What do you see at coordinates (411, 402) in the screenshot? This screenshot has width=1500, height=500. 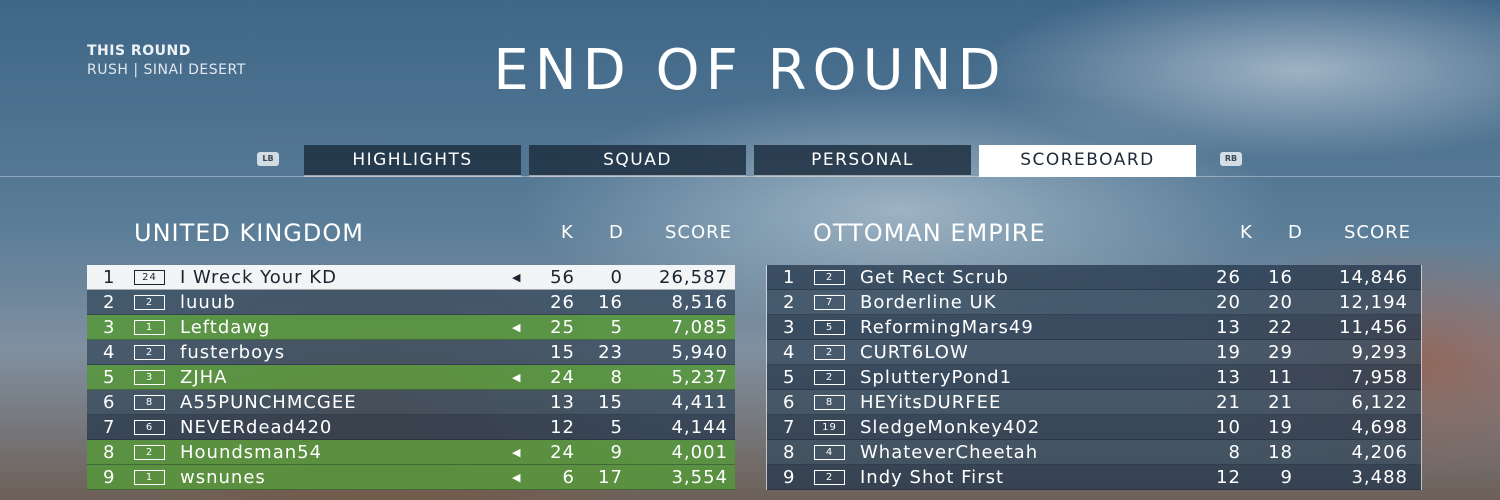 I see `player-row: 6 8 A55PUNCHMCGEE 13 15 4,411` at bounding box center [411, 402].